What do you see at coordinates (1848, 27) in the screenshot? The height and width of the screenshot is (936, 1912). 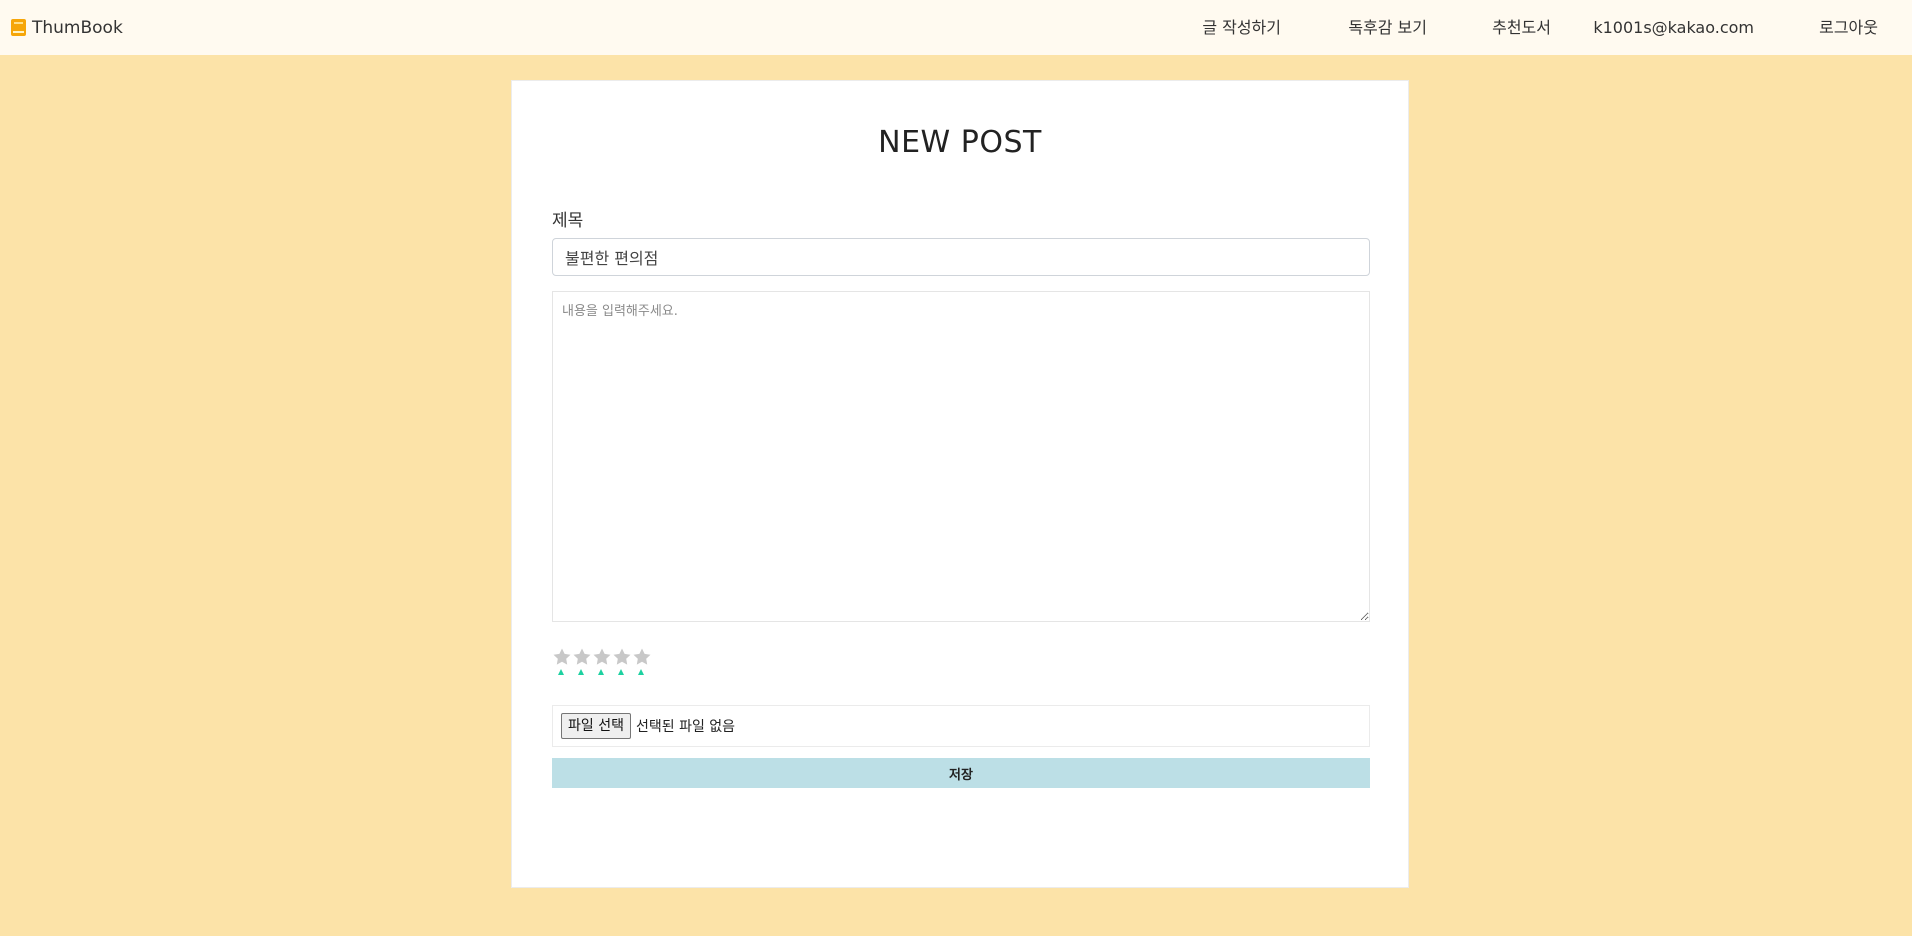 I see `nav-logout: 로그아웃` at bounding box center [1848, 27].